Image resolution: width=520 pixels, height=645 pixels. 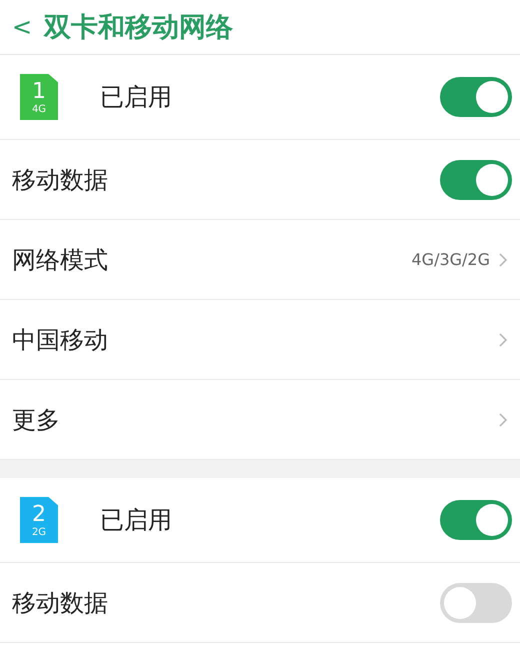 I want to click on setting-label: 中国移动, so click(x=255, y=340).